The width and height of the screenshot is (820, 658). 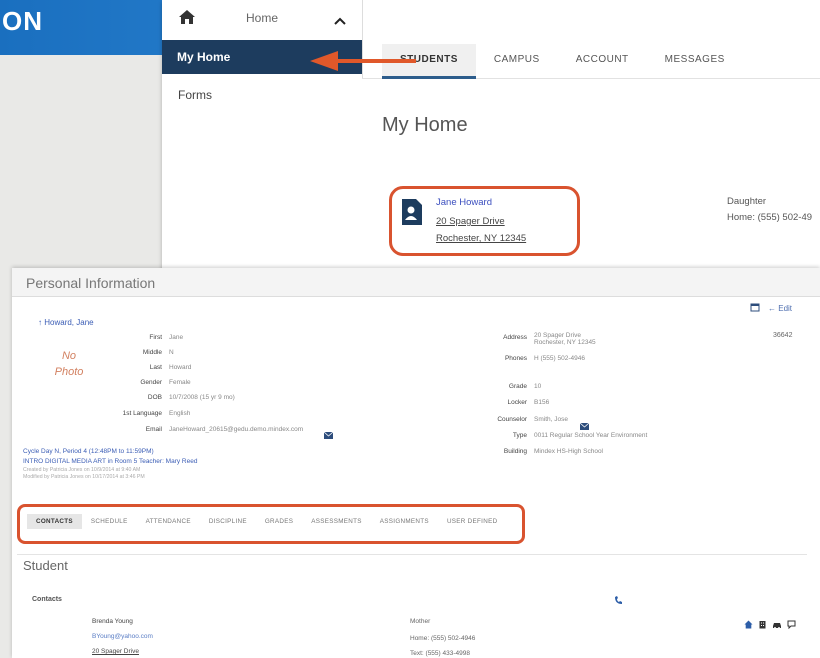 I want to click on edit-button: ← Edit, so click(x=780, y=308).